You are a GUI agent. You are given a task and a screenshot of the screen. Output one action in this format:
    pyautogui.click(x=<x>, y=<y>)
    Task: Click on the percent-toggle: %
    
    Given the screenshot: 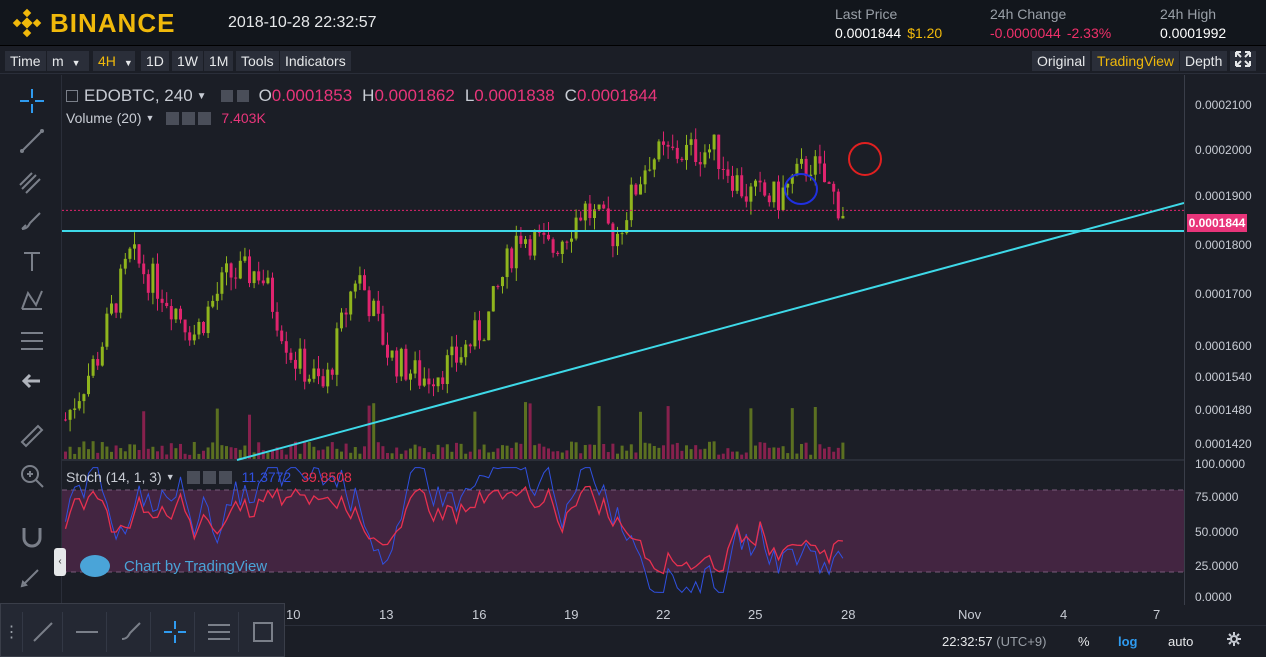 What is the action you would take?
    pyautogui.click(x=1084, y=641)
    